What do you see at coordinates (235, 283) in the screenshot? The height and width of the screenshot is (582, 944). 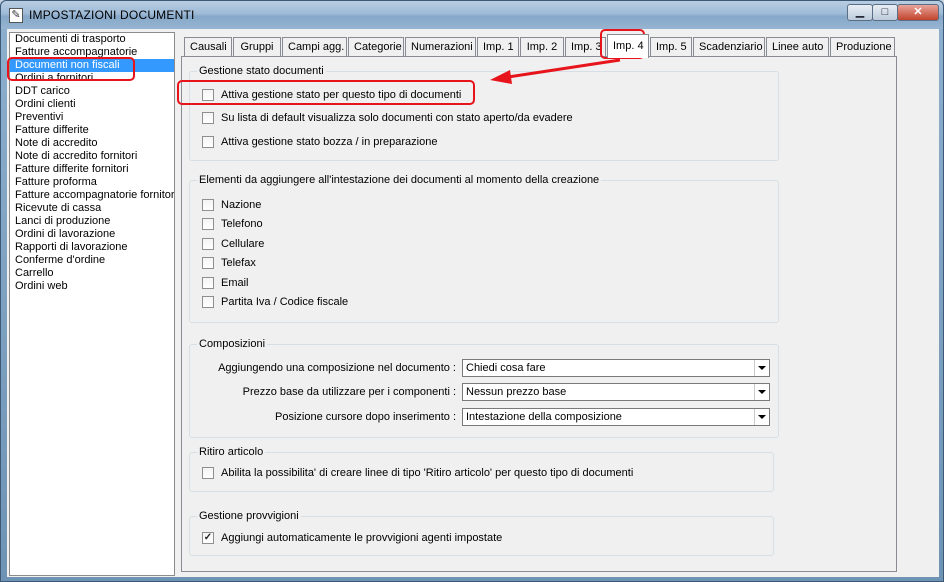 I see `checkbox-label: Email` at bounding box center [235, 283].